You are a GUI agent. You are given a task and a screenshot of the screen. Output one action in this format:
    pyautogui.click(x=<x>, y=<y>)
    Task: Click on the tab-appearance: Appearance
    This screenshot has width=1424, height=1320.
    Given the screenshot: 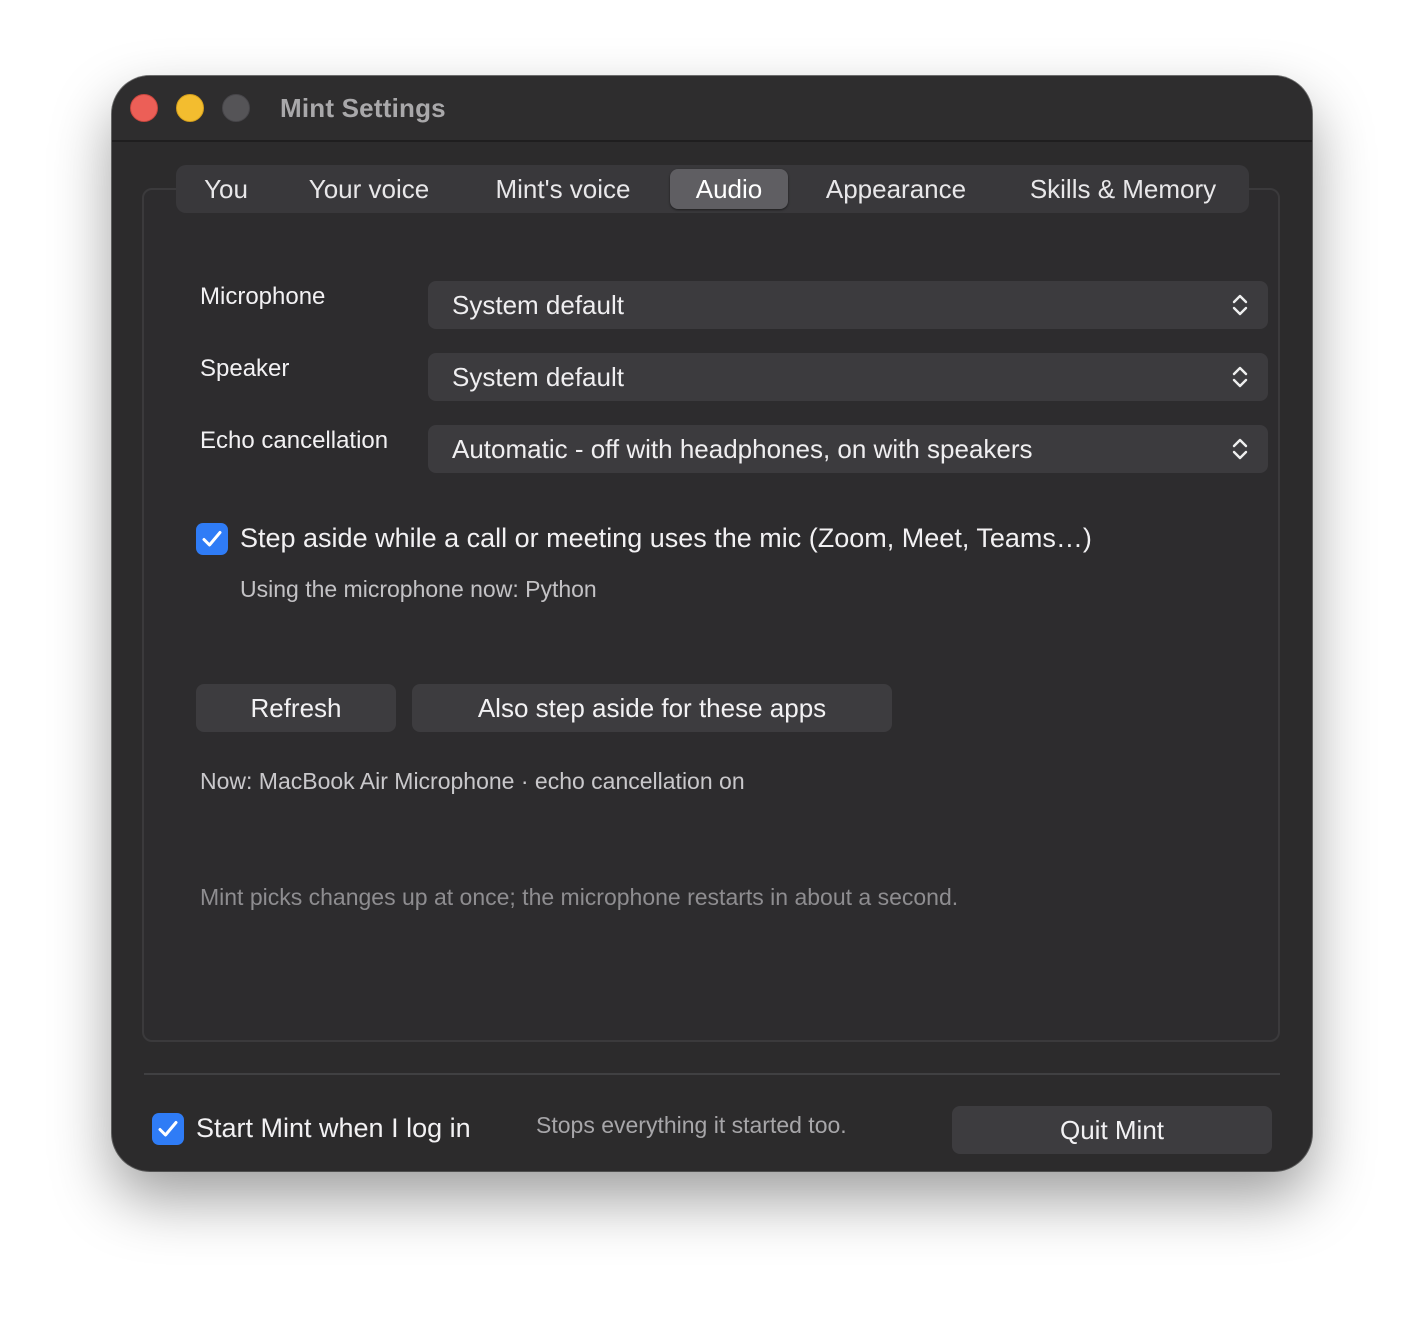 What is the action you would take?
    pyautogui.click(x=896, y=189)
    